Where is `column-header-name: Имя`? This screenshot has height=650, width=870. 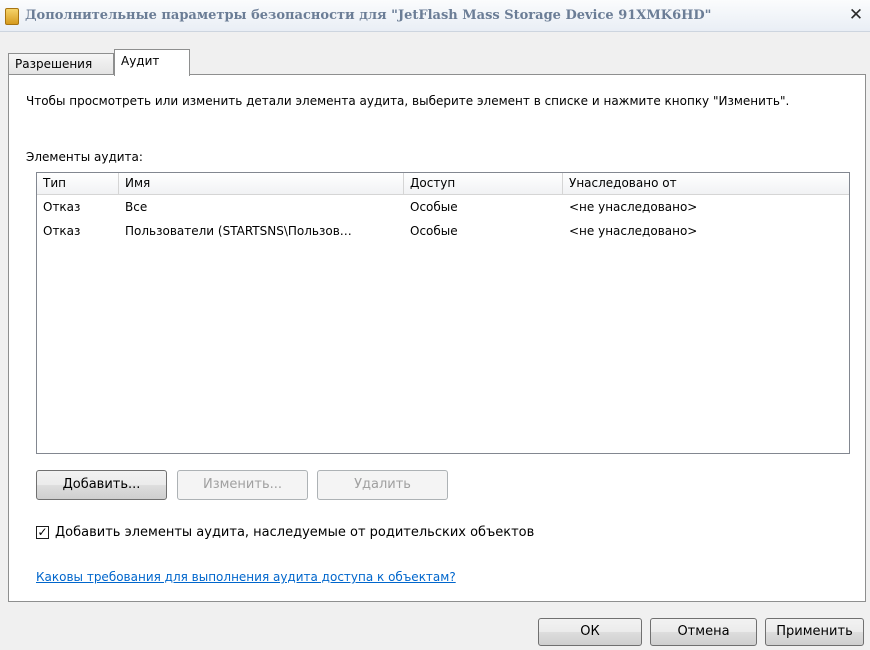 column-header-name: Имя is located at coordinates (261, 184).